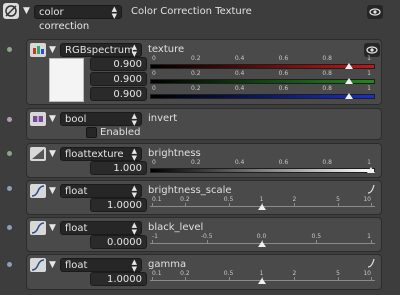  Describe the element at coordinates (327, 162) in the screenshot. I see `scale-tick-label: 0.8` at that location.